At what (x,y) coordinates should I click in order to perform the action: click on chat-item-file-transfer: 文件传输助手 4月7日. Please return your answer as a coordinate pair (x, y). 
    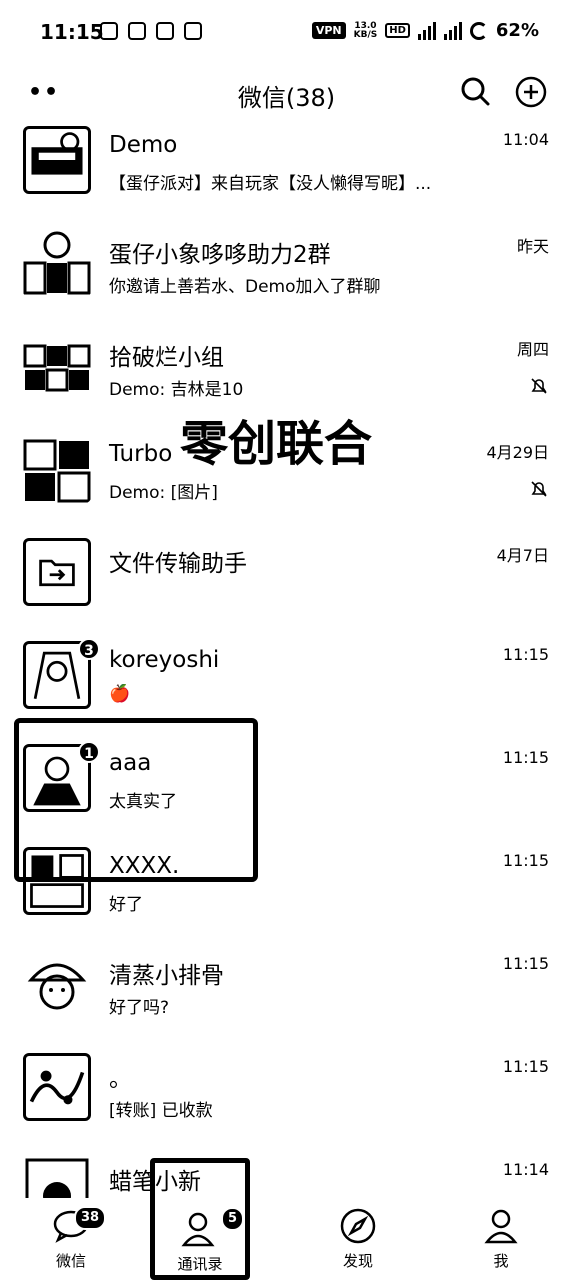
    Looking at the image, I should click on (286, 585).